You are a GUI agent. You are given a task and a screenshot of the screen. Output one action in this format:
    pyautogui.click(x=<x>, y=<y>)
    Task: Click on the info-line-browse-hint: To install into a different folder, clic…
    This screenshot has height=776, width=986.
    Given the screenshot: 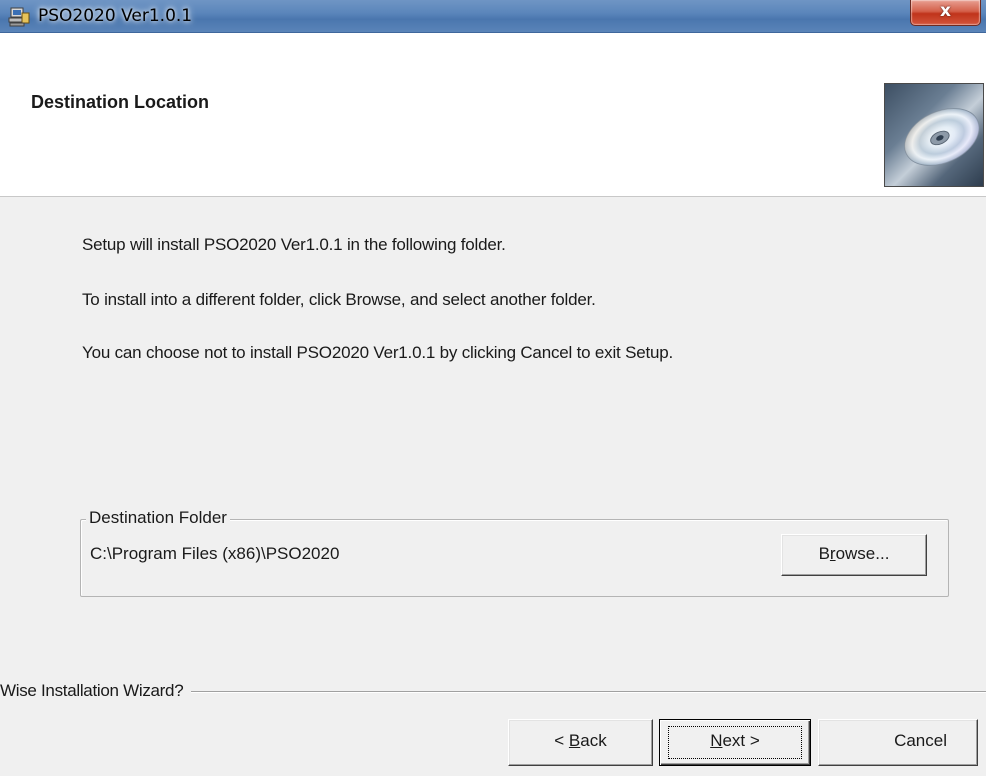 What is the action you would take?
    pyautogui.click(x=339, y=299)
    